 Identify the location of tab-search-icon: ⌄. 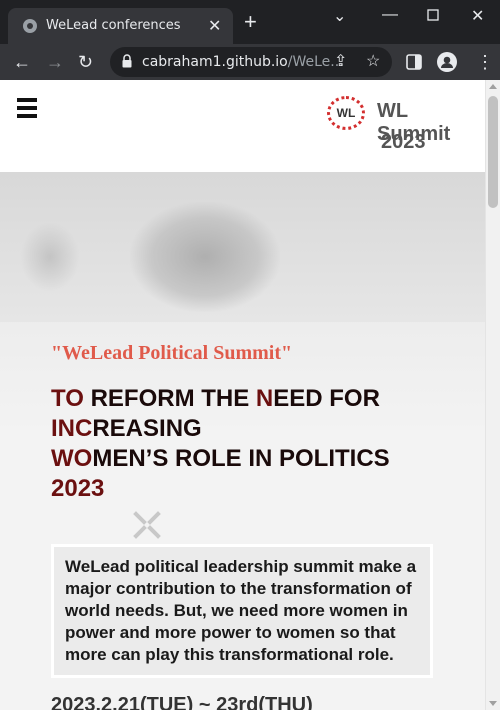
(339, 16).